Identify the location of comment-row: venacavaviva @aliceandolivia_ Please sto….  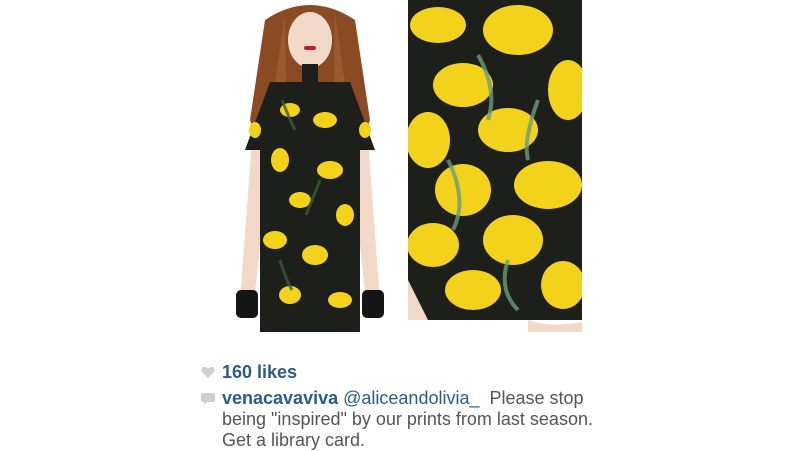
(400, 419).